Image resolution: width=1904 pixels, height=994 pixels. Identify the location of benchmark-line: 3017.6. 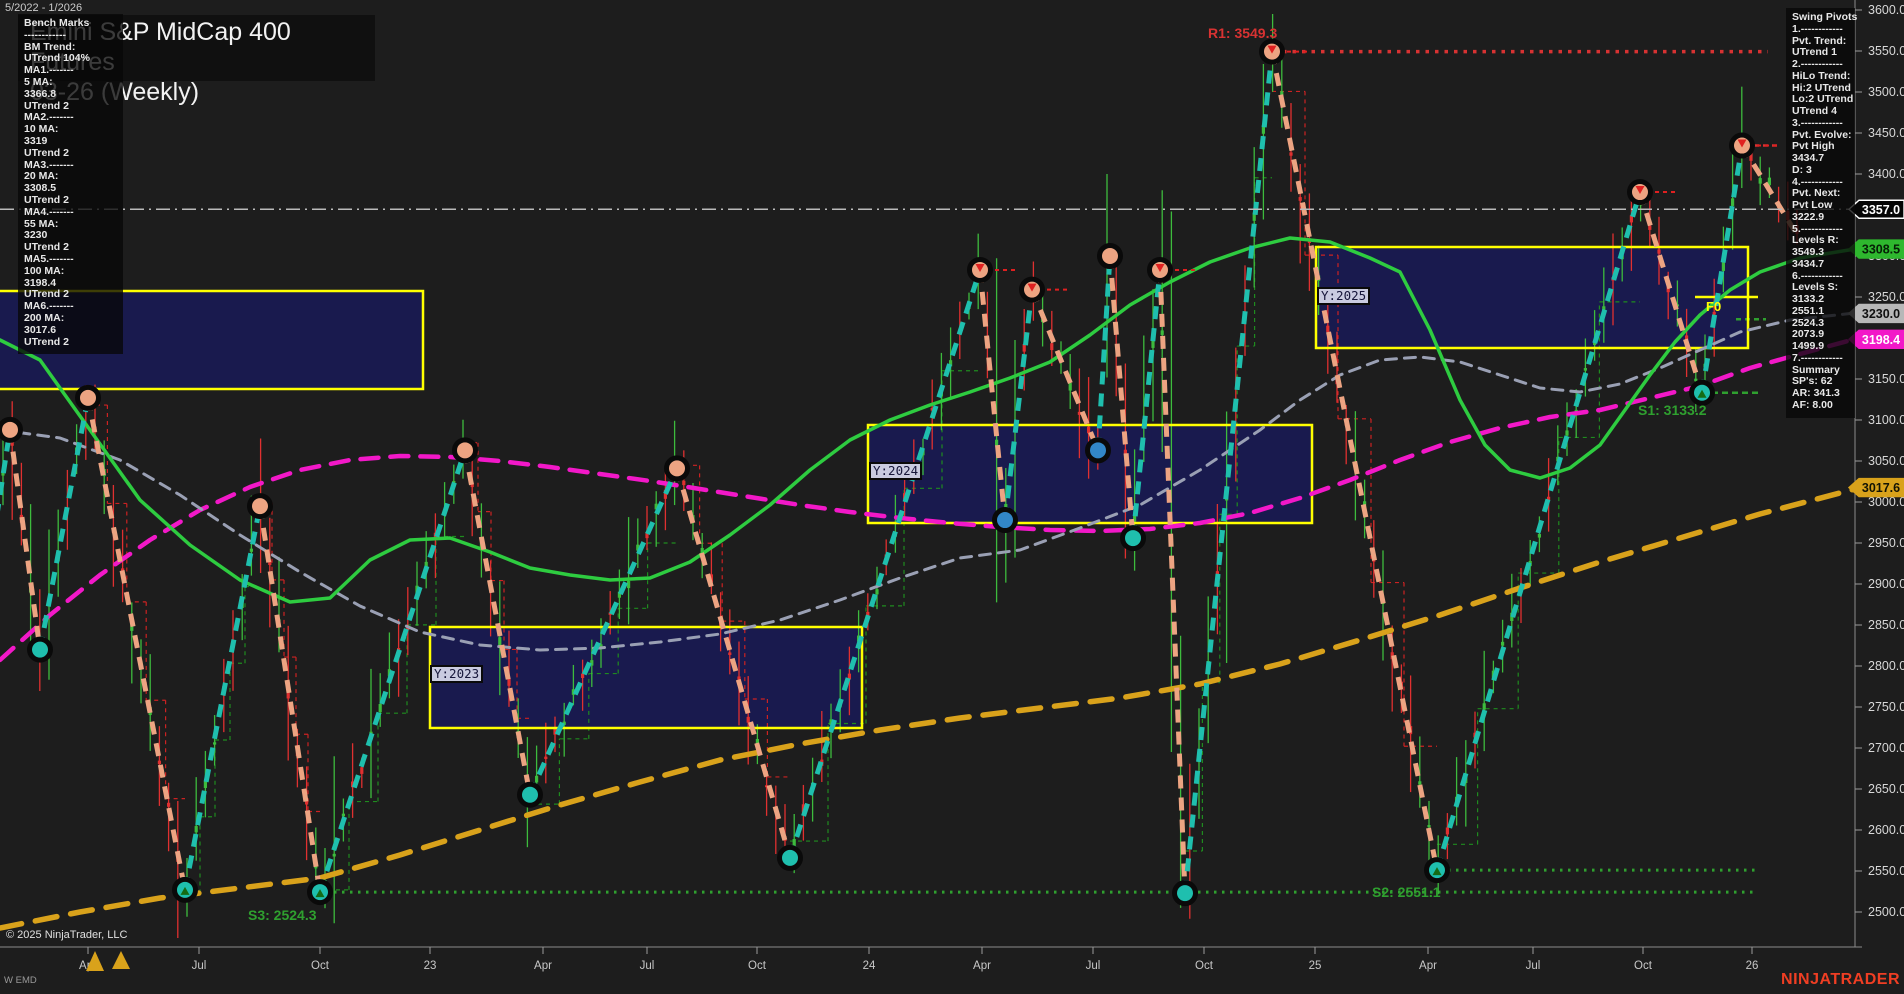
(40, 329).